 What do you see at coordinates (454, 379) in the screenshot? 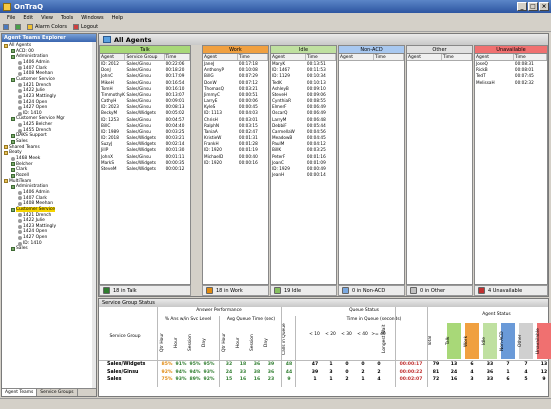
I see `sgs-cell: 16` at bounding box center [454, 379].